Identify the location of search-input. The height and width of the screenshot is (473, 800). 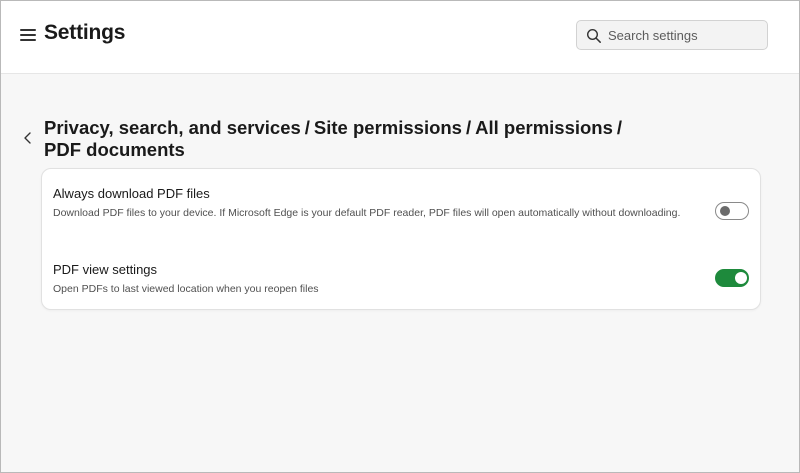
(683, 35).